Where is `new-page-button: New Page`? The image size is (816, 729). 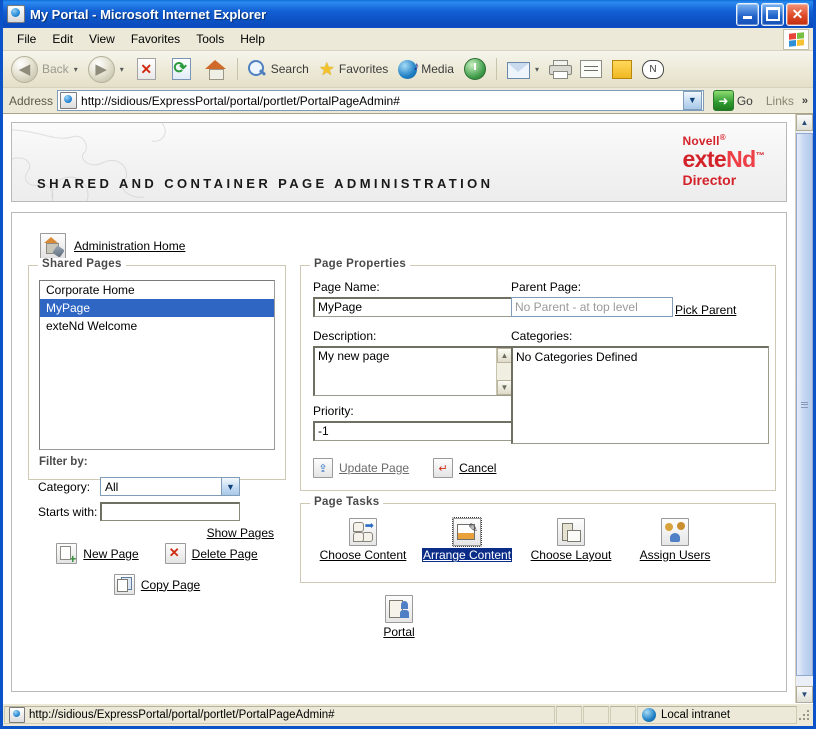
new-page-button: New Page is located at coordinates (97, 554).